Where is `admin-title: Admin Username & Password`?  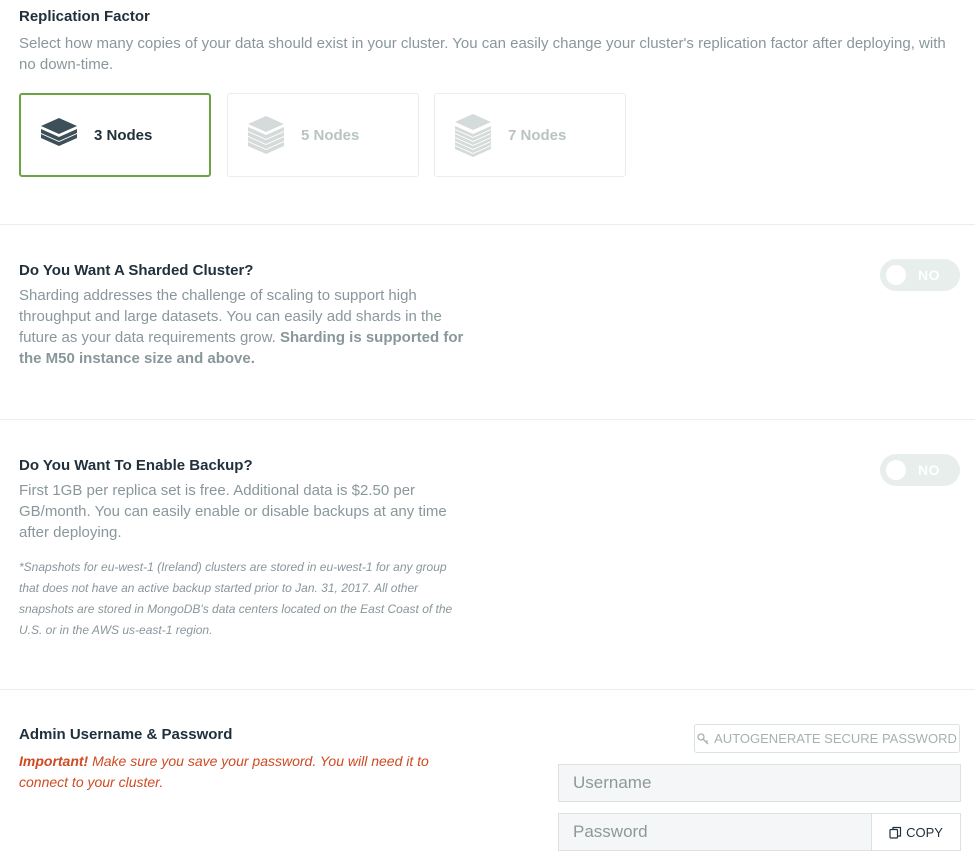 admin-title: Admin Username & Password is located at coordinates (126, 734).